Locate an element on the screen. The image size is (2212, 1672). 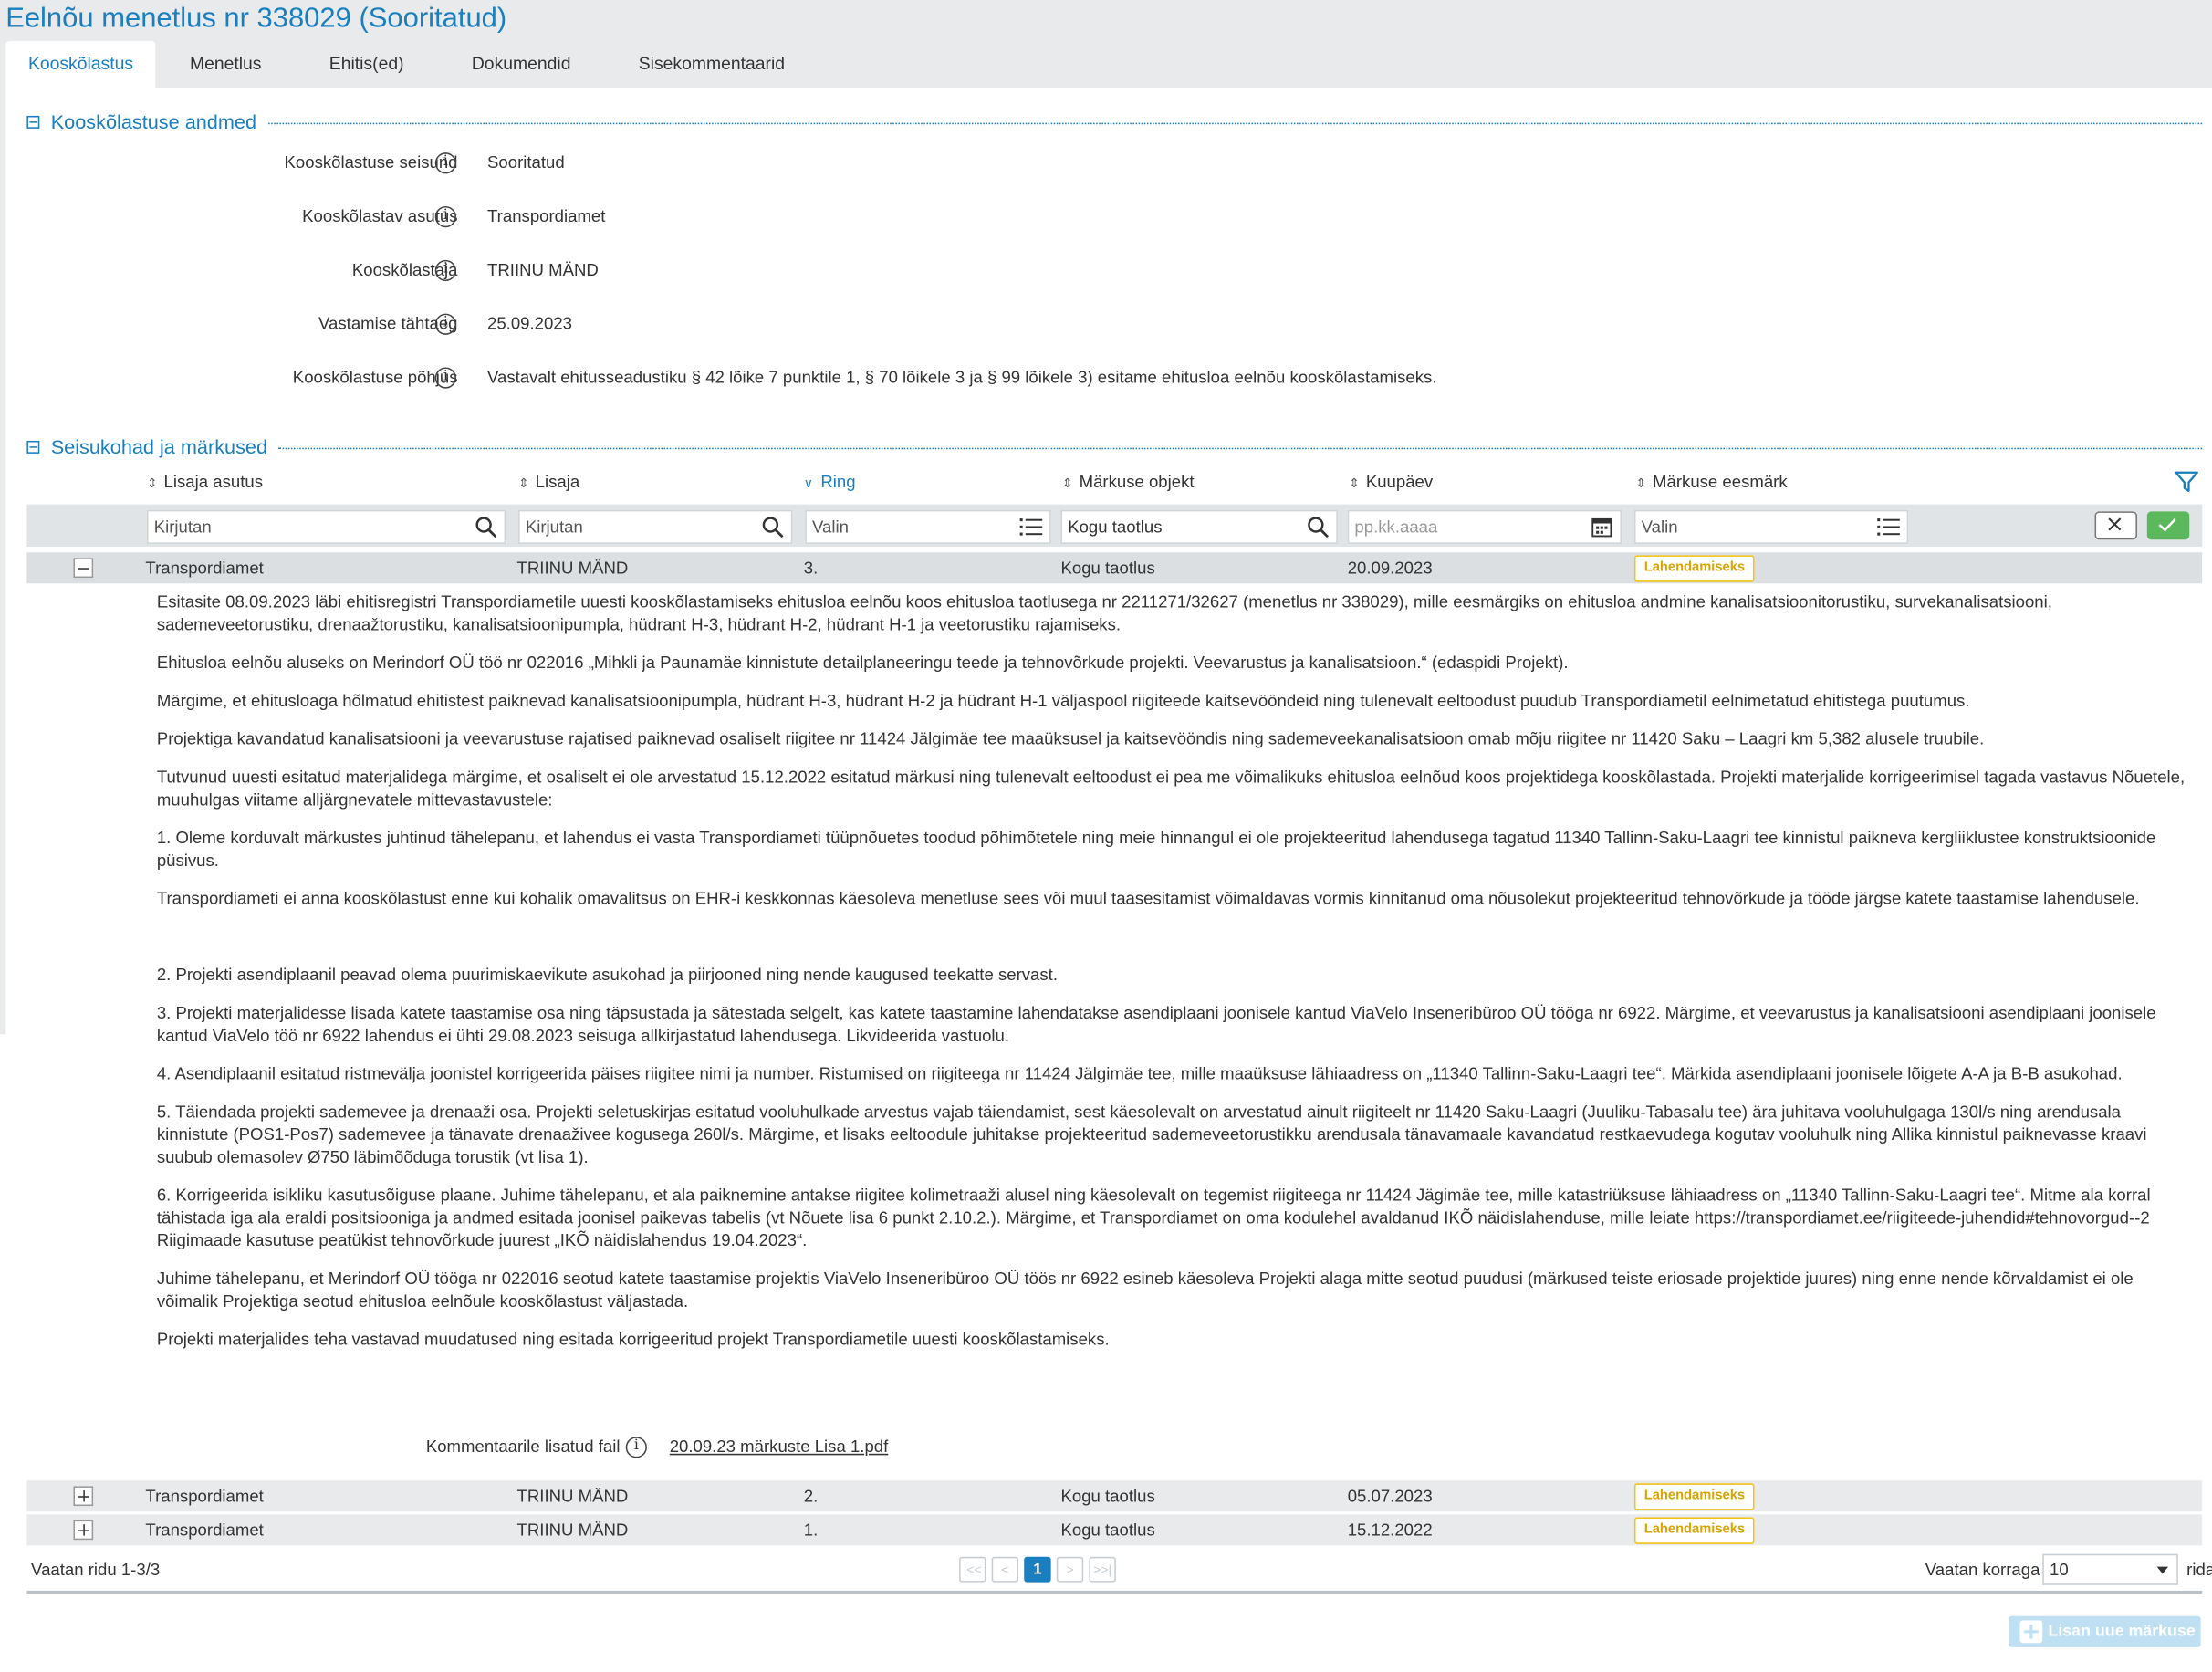
filter-placeholder: Kirjutan is located at coordinates (554, 527).